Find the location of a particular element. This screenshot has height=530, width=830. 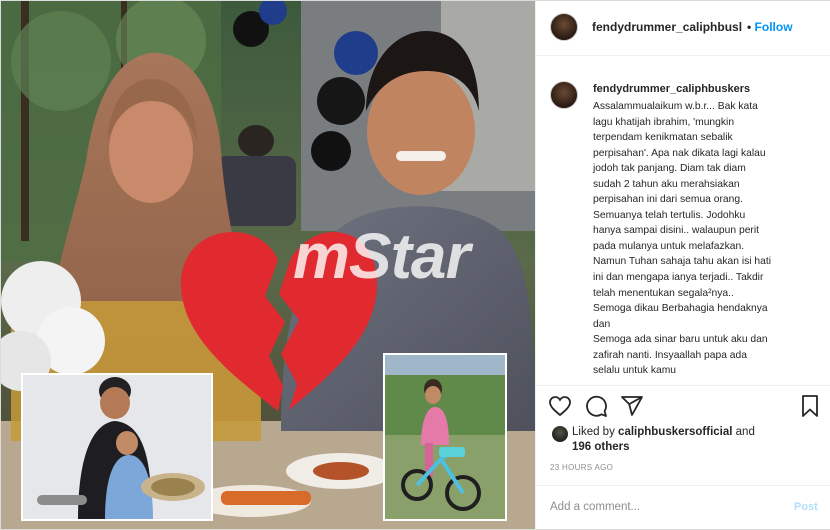

author-avatar is located at coordinates (564, 27).